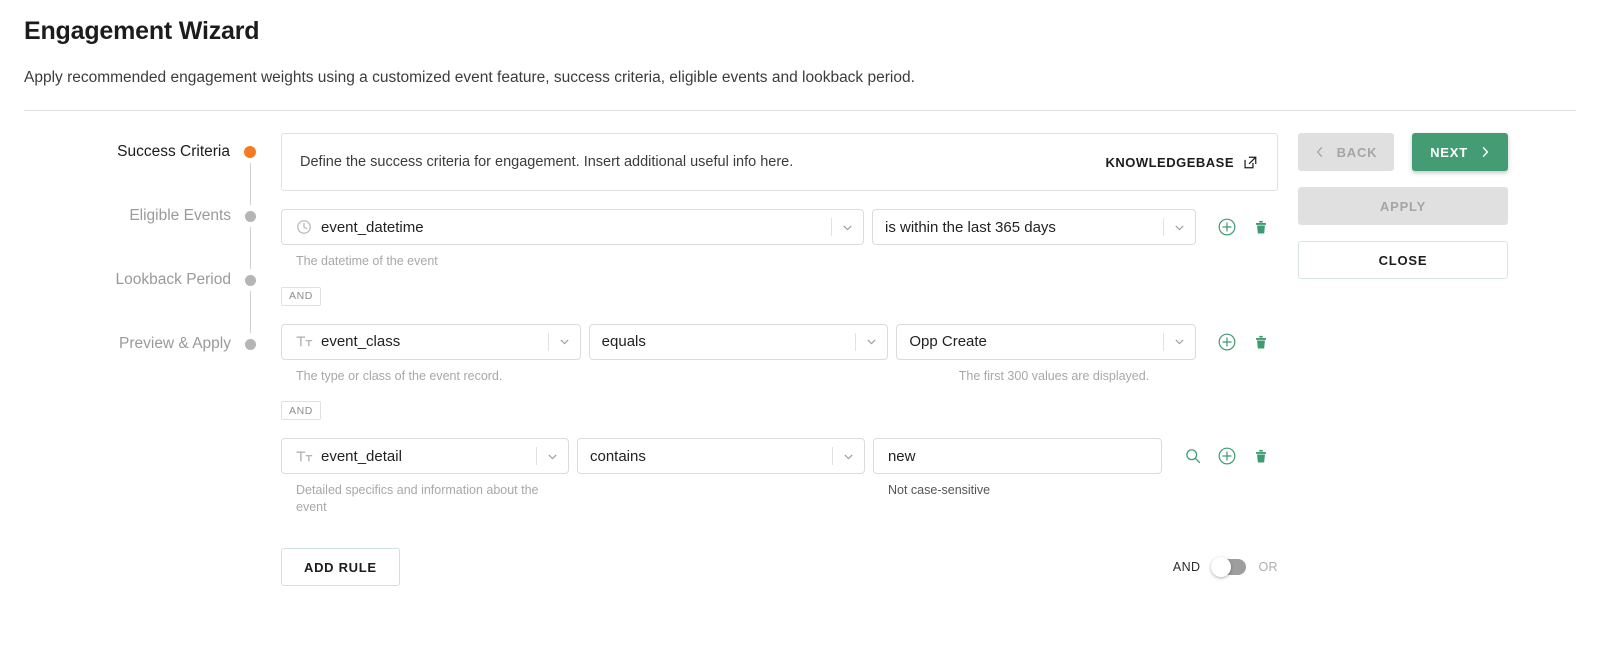 Image resolution: width=1600 pixels, height=669 pixels. Describe the element at coordinates (1054, 375) in the screenshot. I see `value-helper-text: The first 300 values are displayed.` at that location.